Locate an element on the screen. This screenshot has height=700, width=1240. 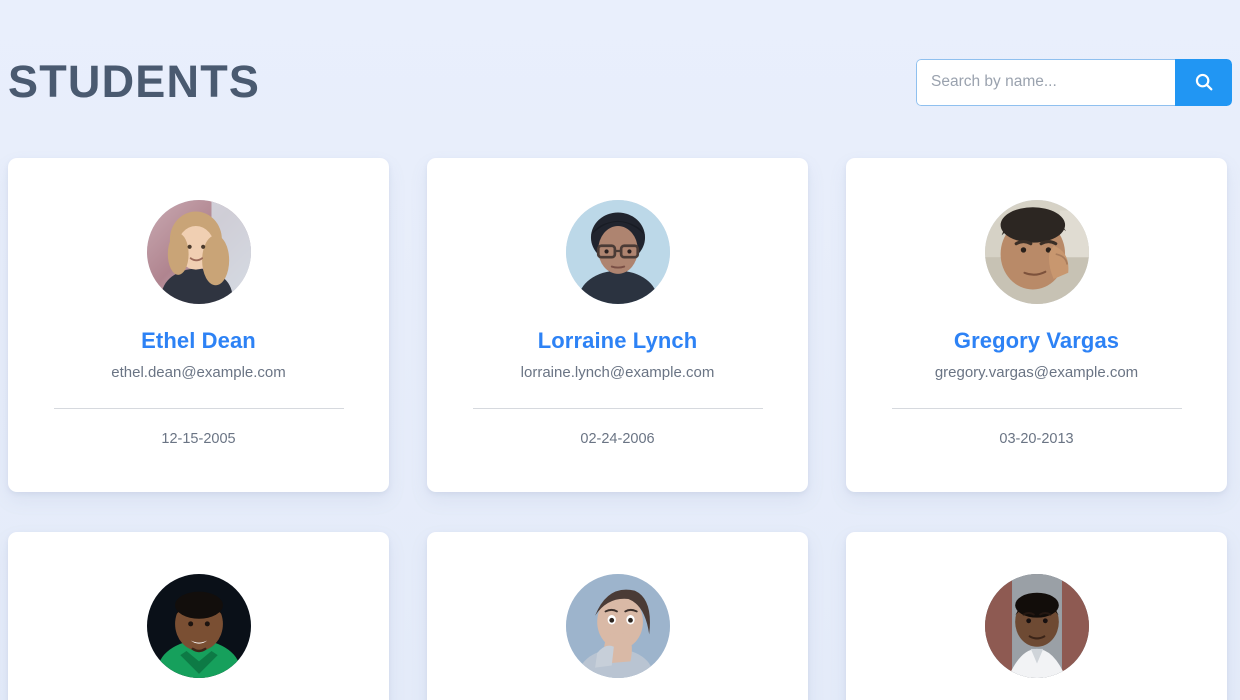
student-date: 12-15-2005 is located at coordinates (198, 438).